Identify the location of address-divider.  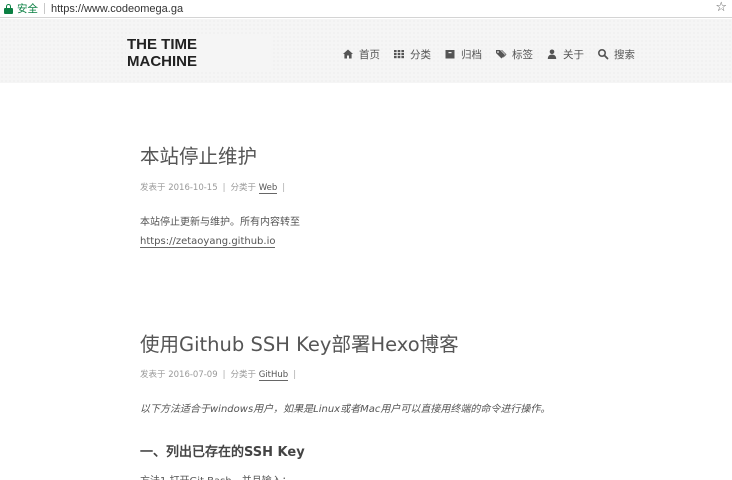
(44, 8).